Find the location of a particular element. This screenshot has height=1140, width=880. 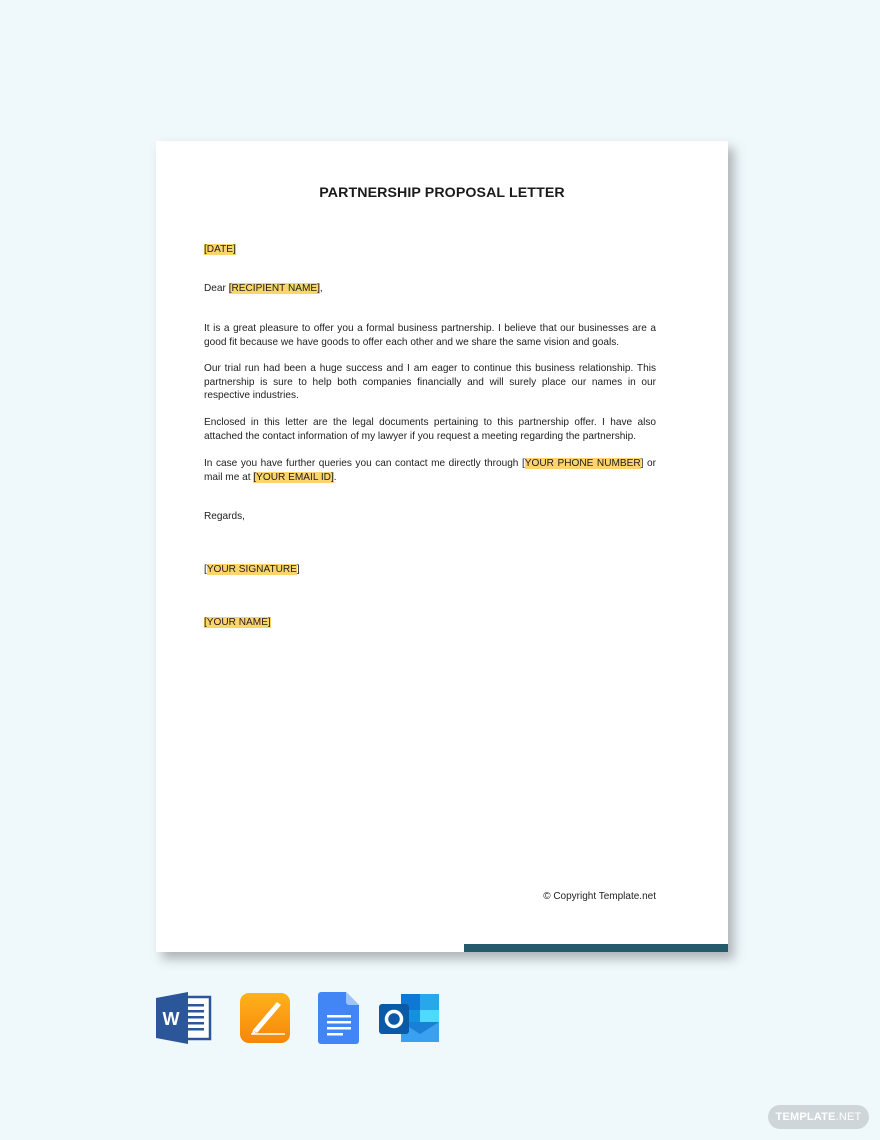

phone-placeholder: YOUR PHONE NUMBER is located at coordinates (582, 463).